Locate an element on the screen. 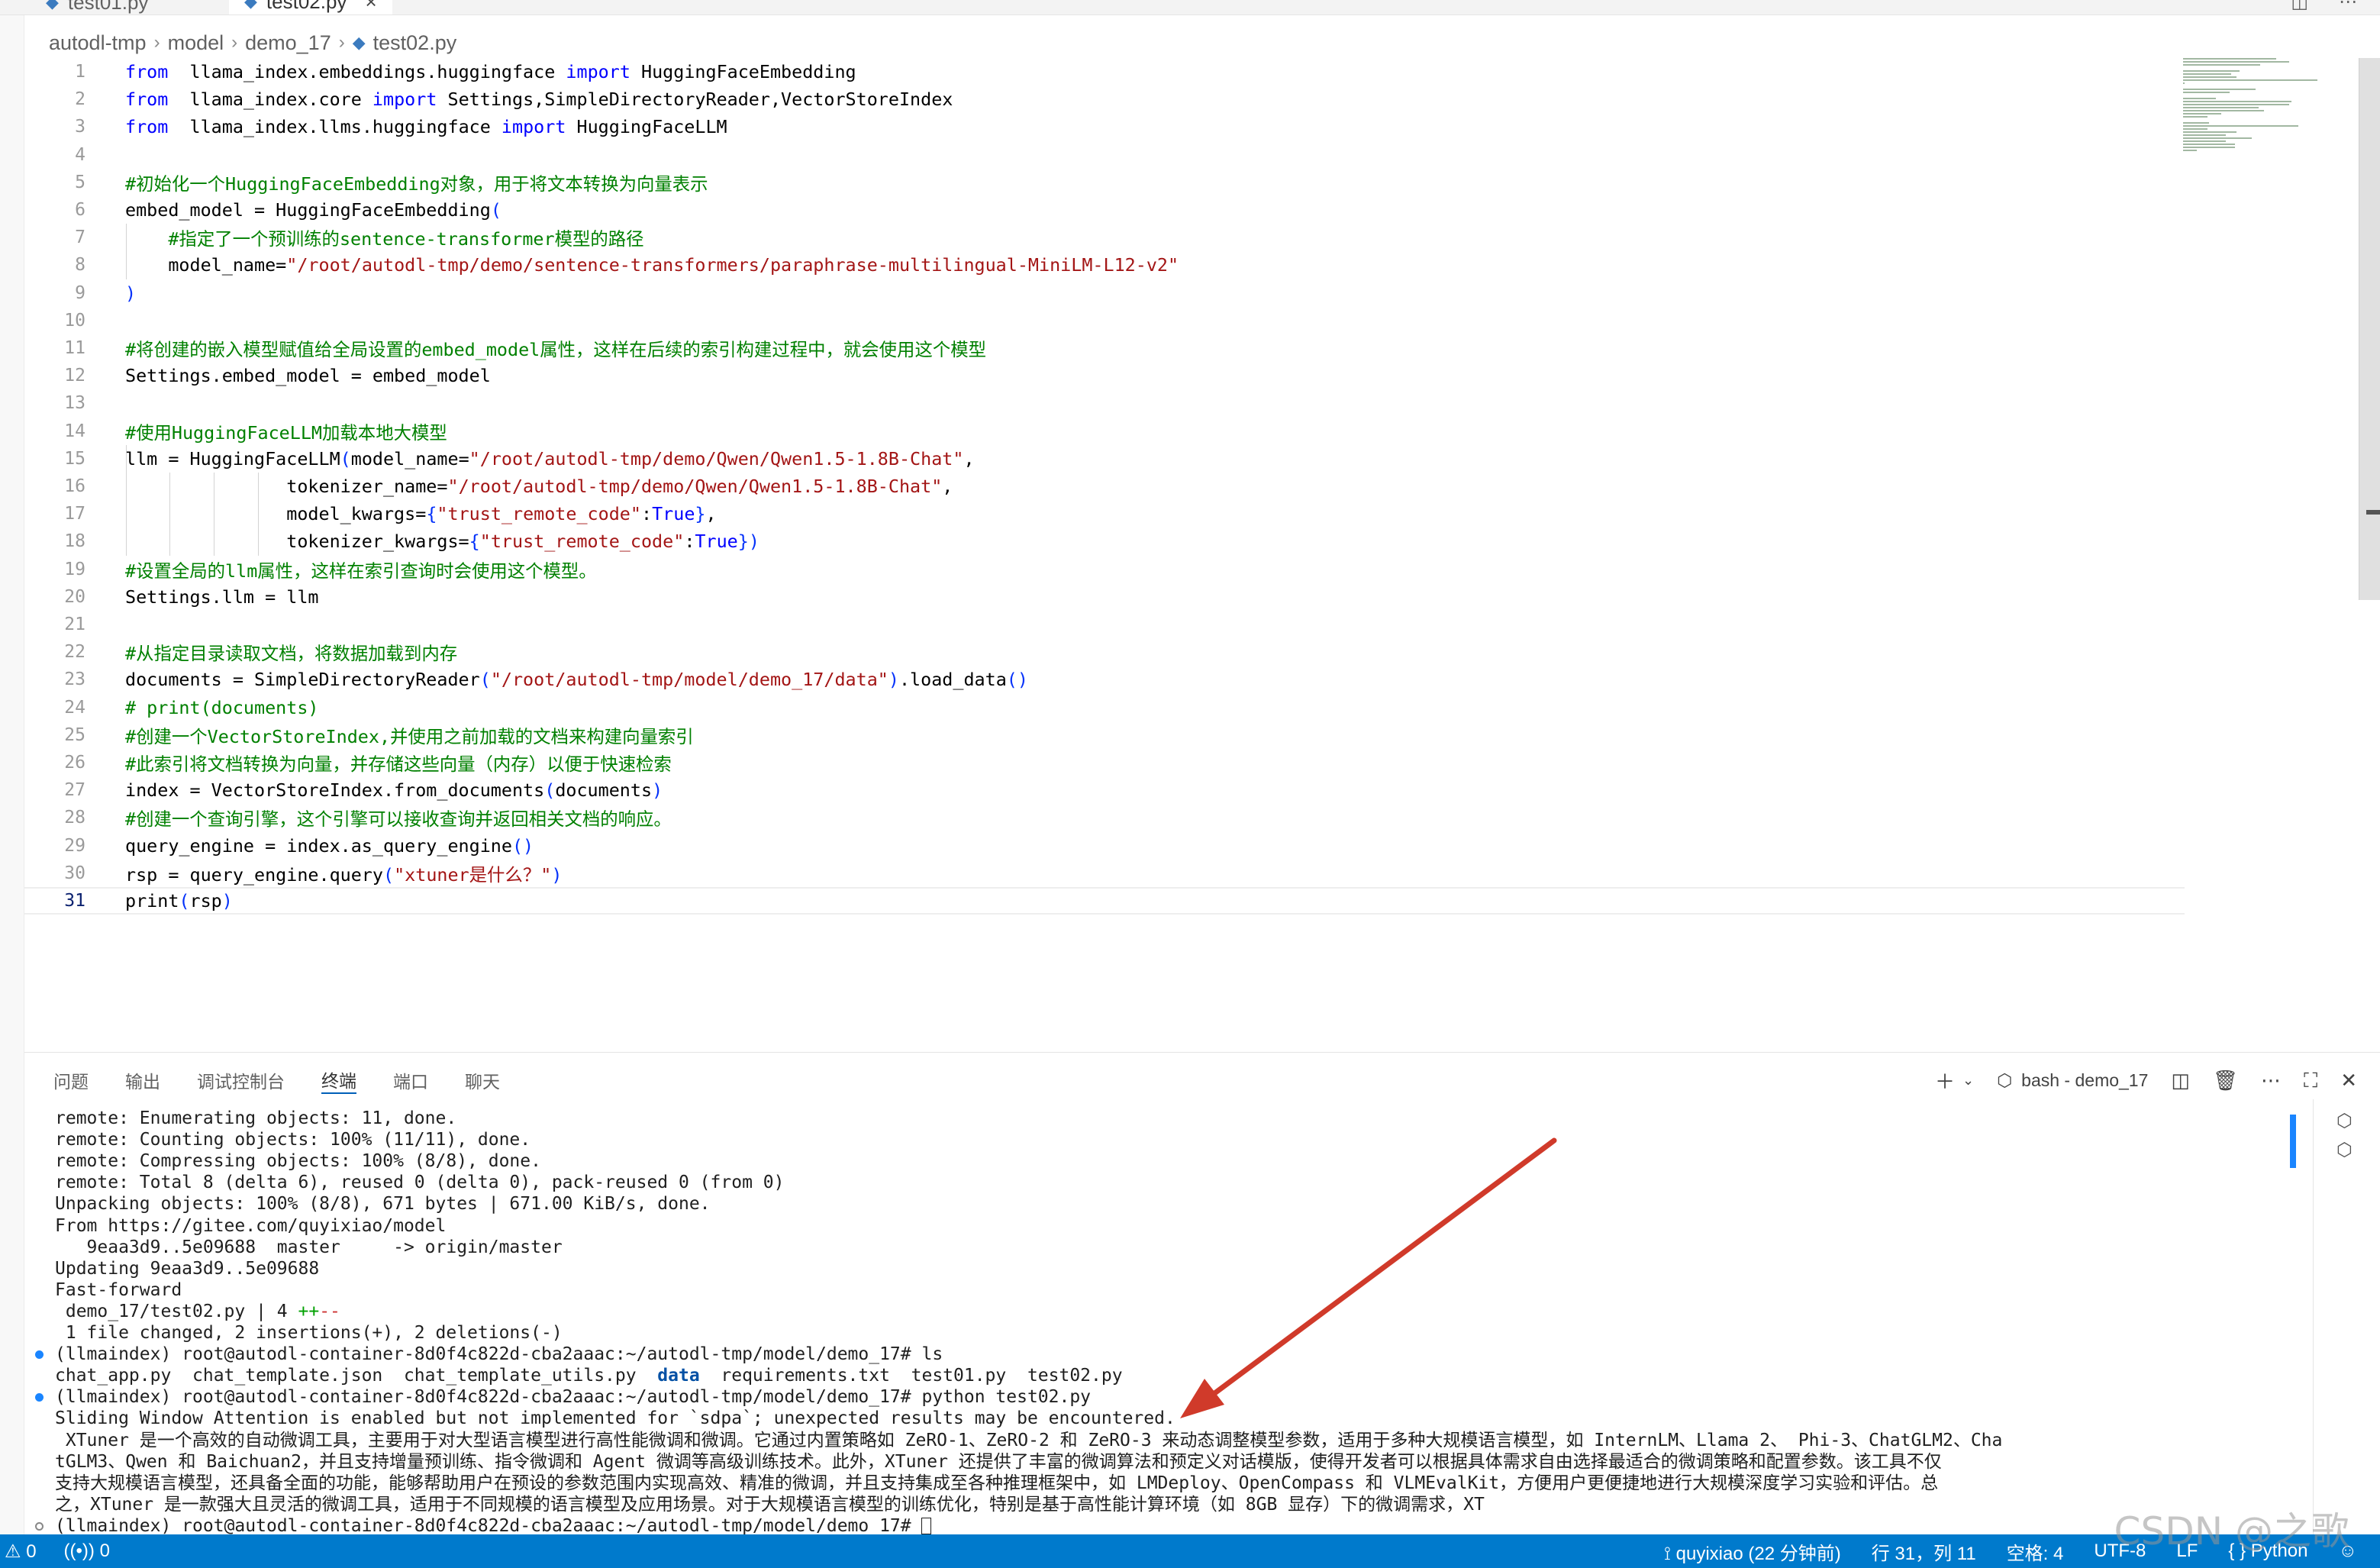 This screenshot has height=1568, width=2380. code-line: 30 rsp = query_engine.query("xtuner是什么？") is located at coordinates (1104, 873).